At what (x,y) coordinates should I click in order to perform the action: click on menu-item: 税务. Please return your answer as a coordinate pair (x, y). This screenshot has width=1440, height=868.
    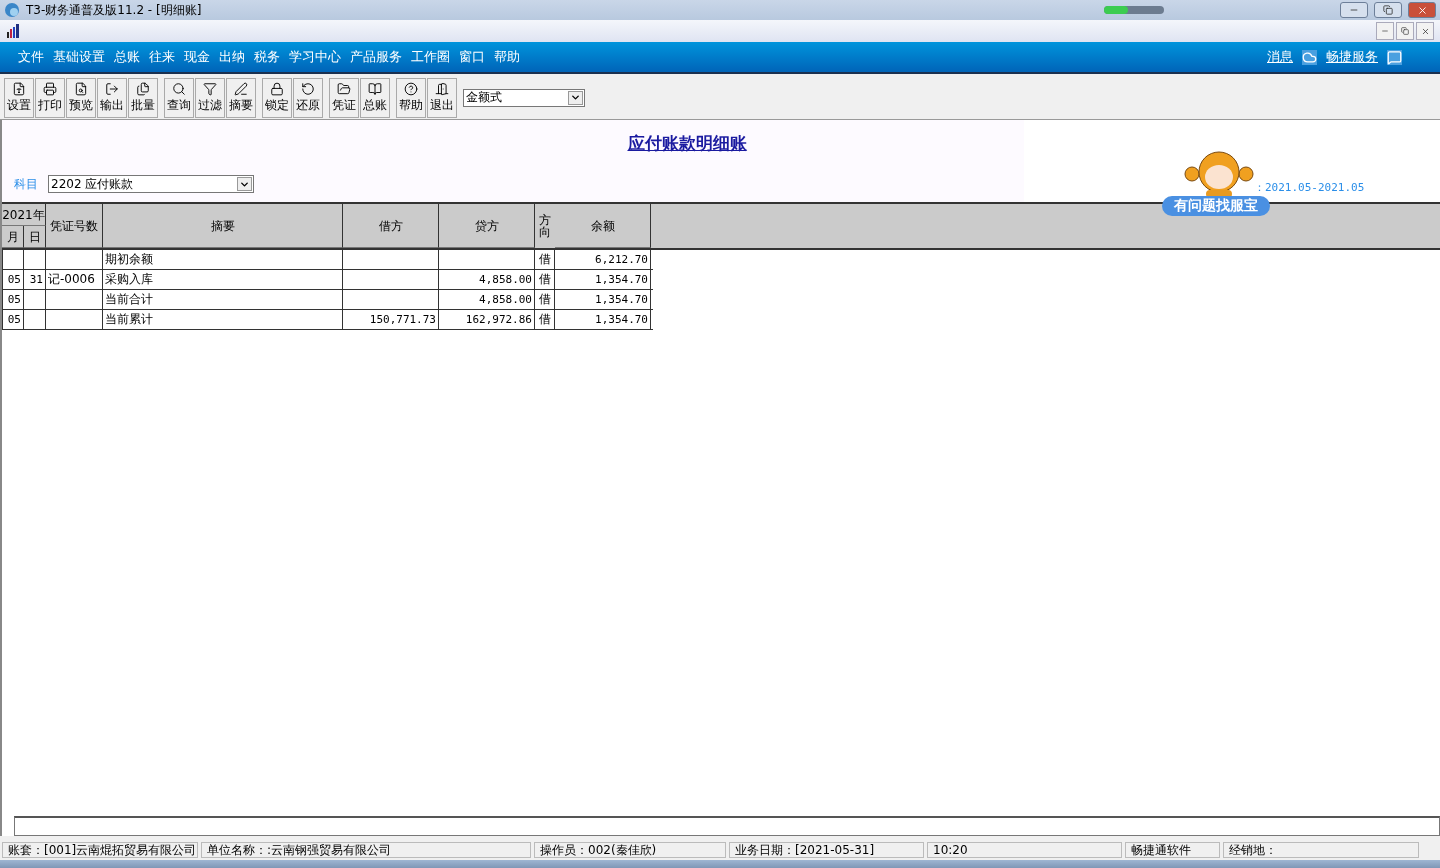
    Looking at the image, I should click on (267, 57).